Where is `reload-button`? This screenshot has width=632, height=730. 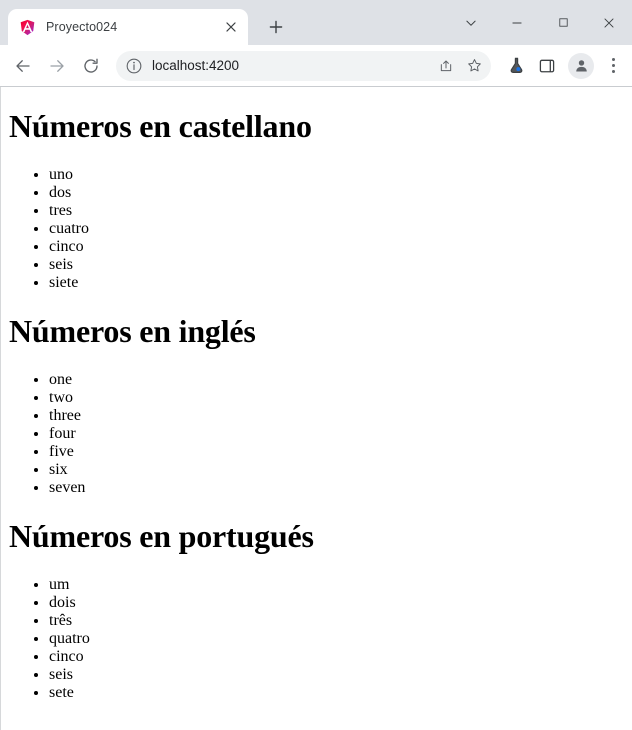 reload-button is located at coordinates (91, 66).